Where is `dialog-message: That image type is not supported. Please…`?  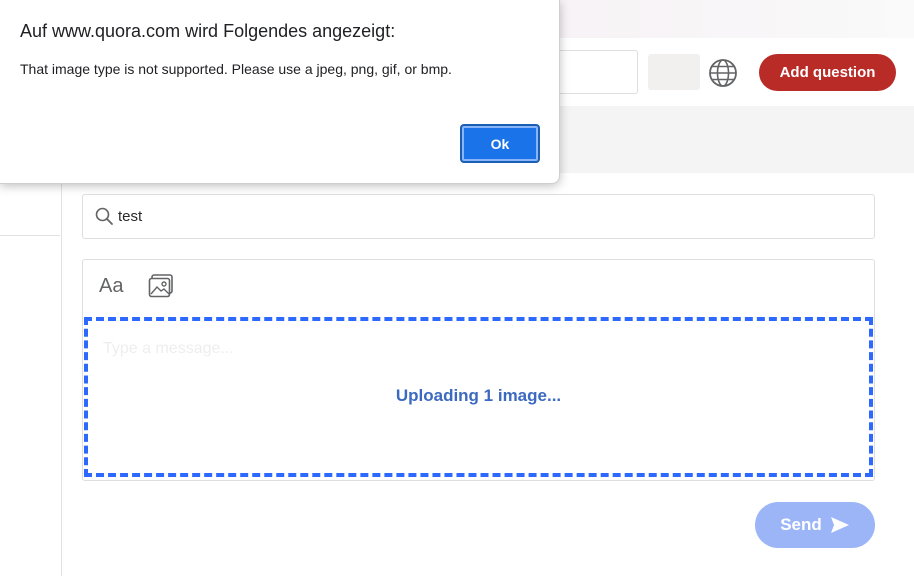 dialog-message: That image type is not supported. Please… is located at coordinates (236, 69).